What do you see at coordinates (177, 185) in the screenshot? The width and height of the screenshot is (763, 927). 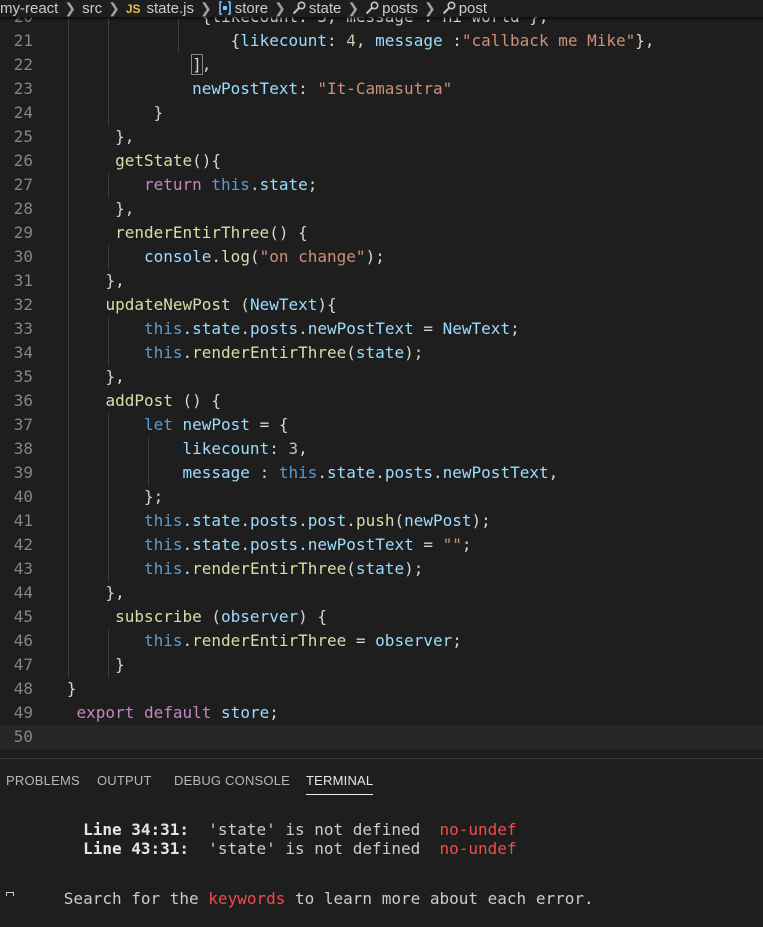 I see `line-code: return this.state;` at bounding box center [177, 185].